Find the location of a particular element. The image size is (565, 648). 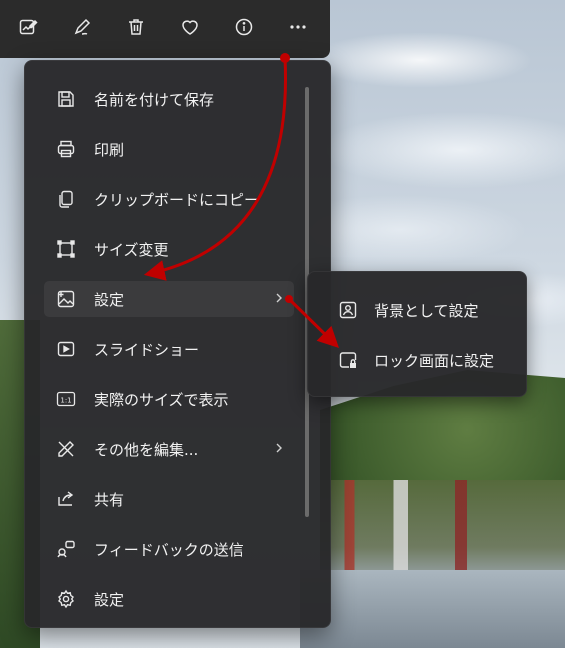

draw-icon is located at coordinates (82, 29).